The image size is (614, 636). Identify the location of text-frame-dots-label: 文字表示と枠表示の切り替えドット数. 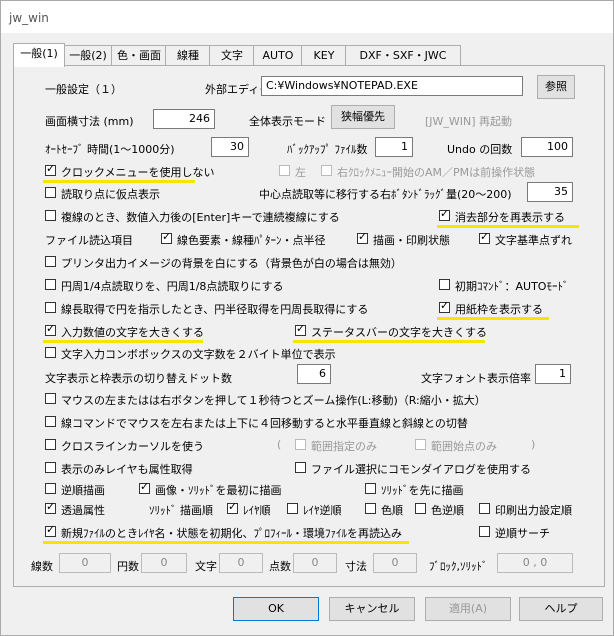
(138, 378).